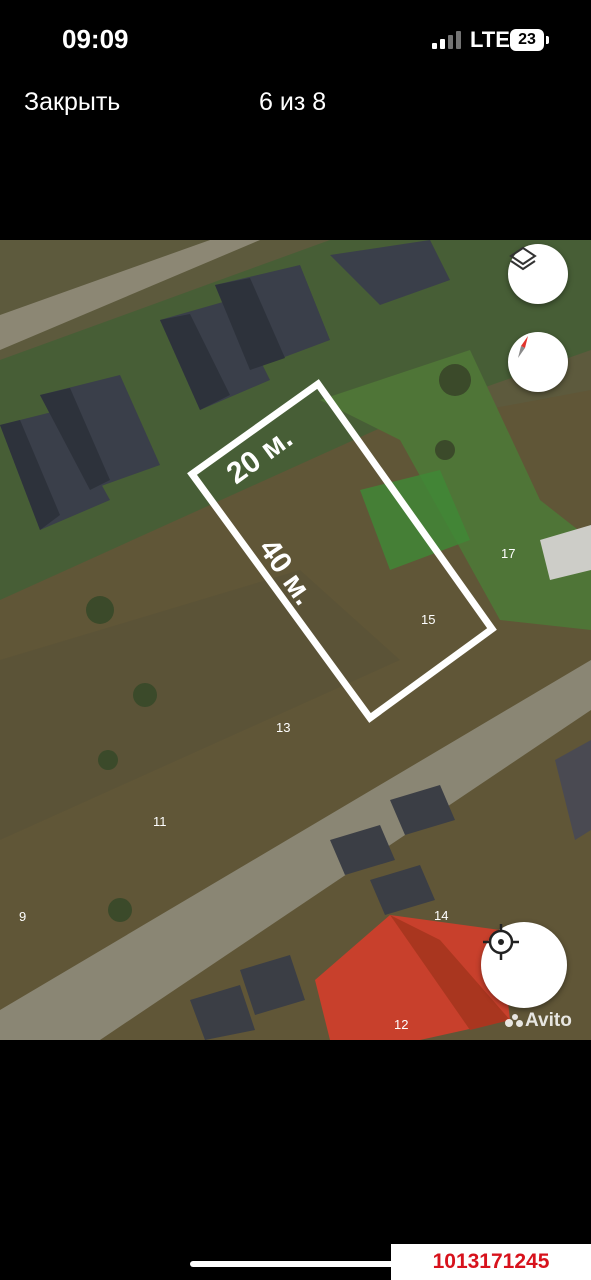 This screenshot has width=591, height=1280. I want to click on house-number: 14, so click(441, 915).